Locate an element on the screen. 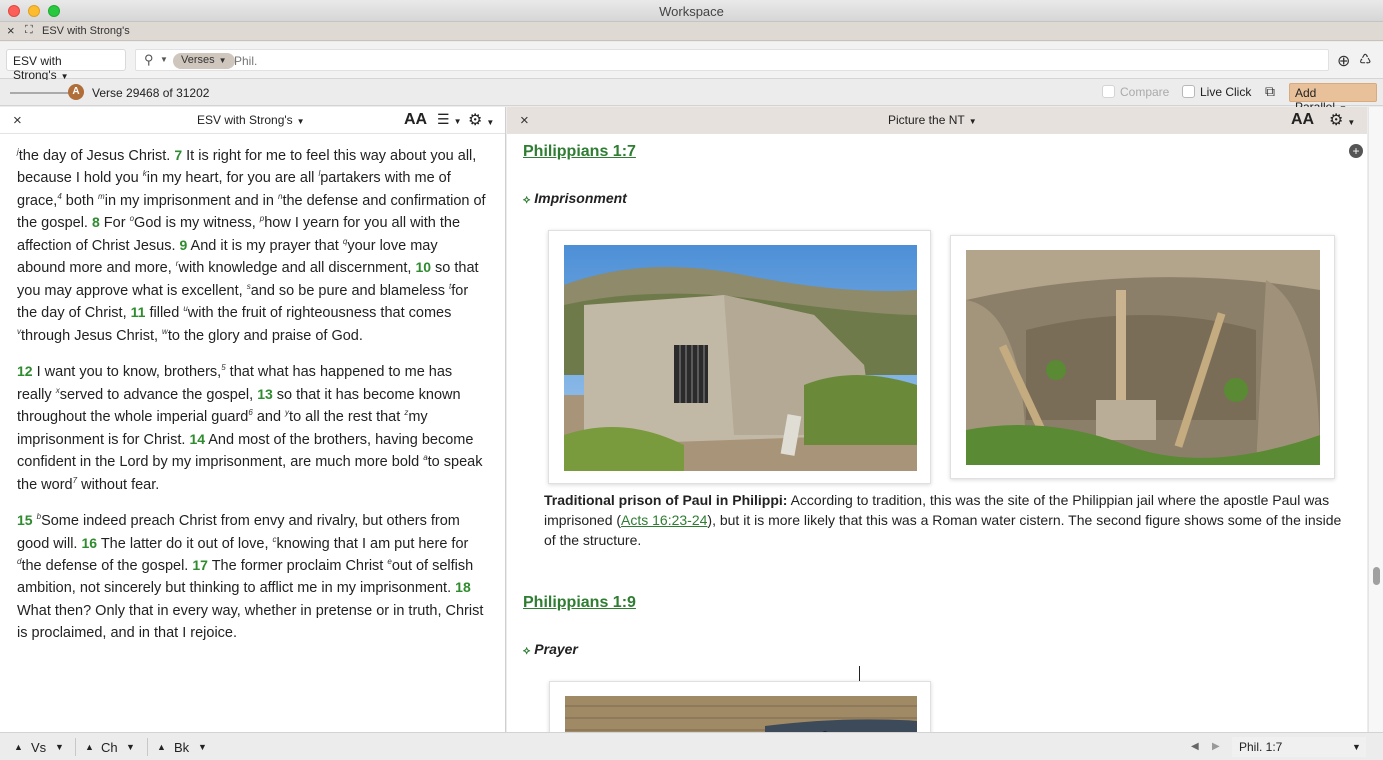 The height and width of the screenshot is (760, 1383). verse-number: 10 is located at coordinates (423, 267).